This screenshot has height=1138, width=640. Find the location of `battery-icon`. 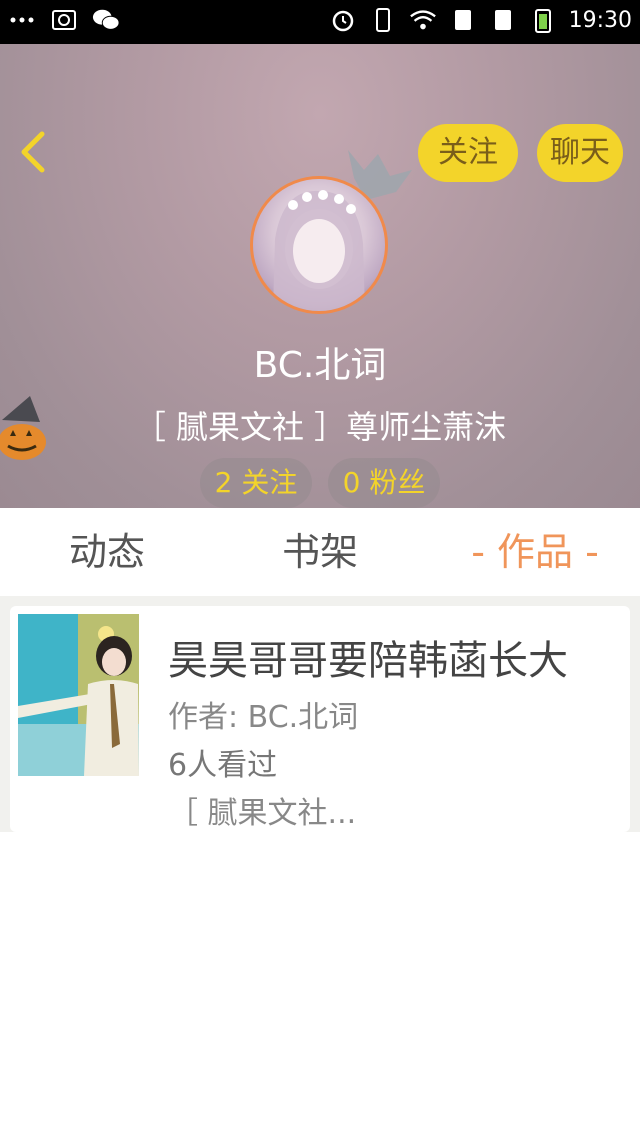

battery-icon is located at coordinates (543, 20).